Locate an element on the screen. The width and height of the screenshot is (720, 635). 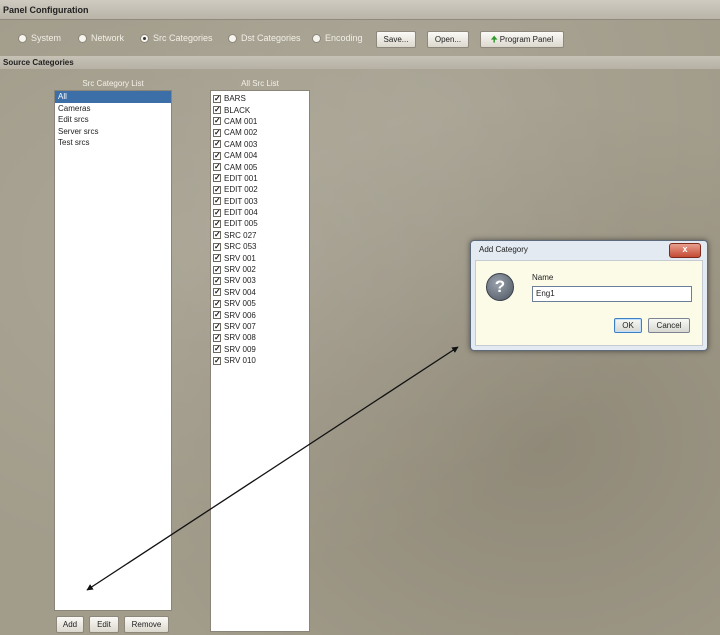
dialog-body: ? Name Eng1 OK Cancel is located at coordinates (589, 303).